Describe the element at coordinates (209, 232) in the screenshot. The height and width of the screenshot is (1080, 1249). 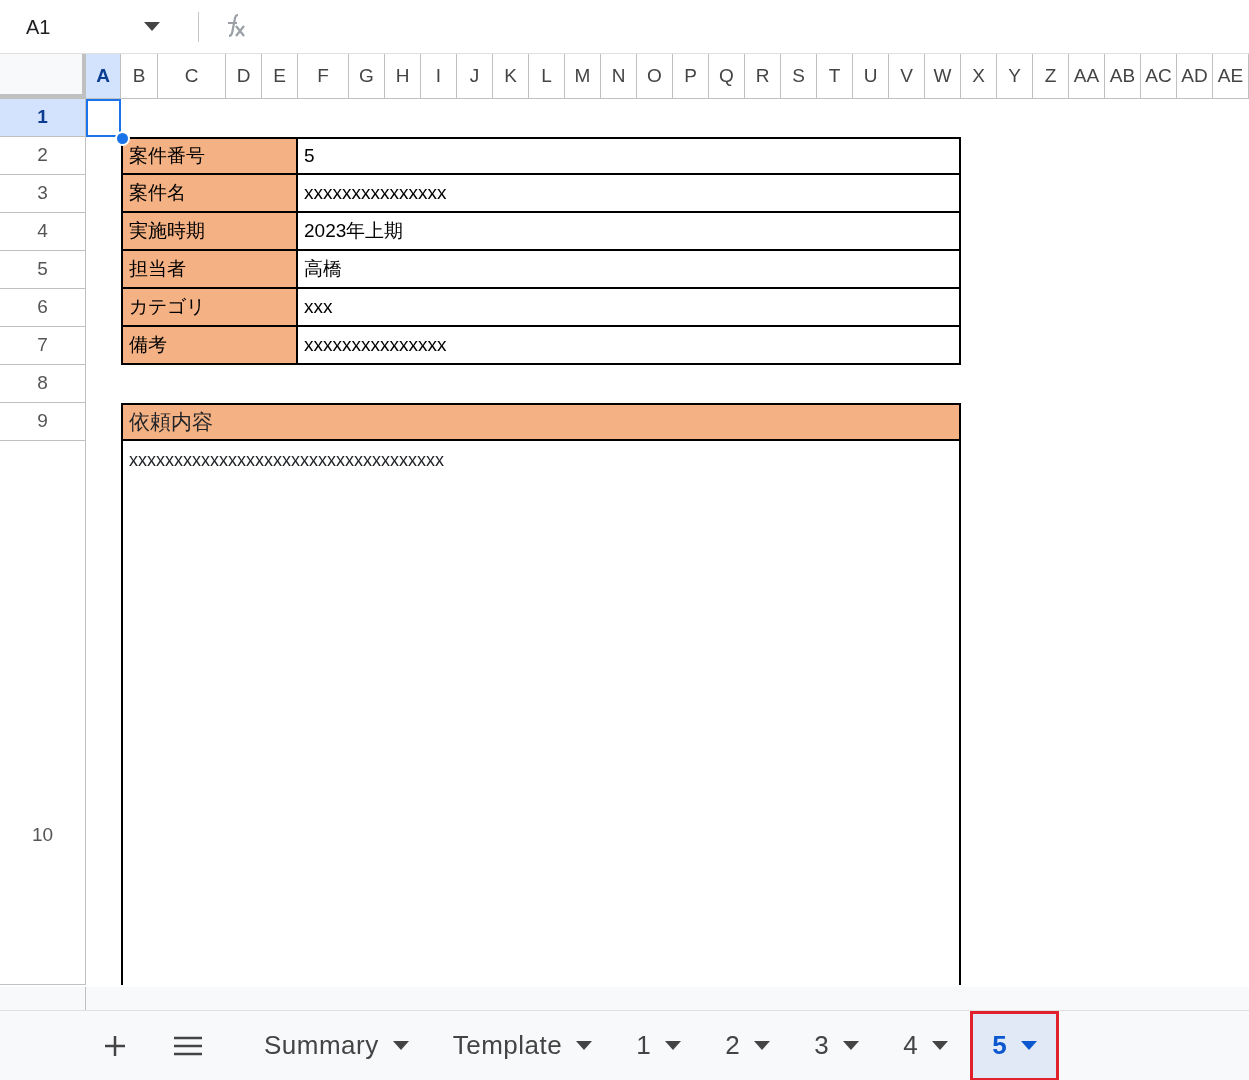
I see `field-label: 実施時期` at that location.